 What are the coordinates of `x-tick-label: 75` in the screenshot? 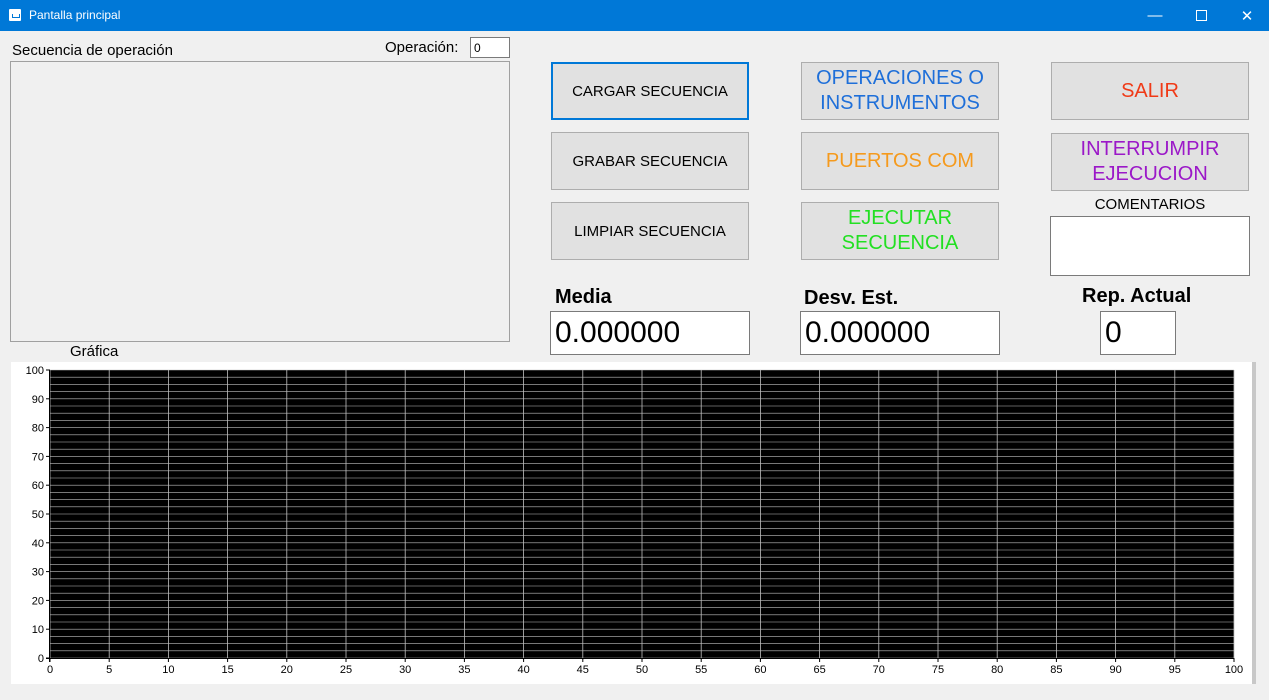 It's located at (938, 670).